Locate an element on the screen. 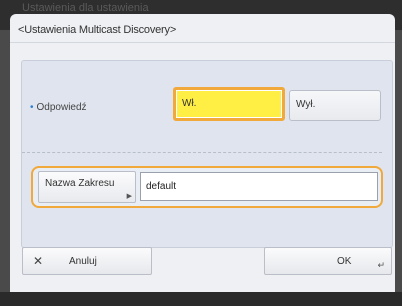  title-divider is located at coordinates (202, 42).